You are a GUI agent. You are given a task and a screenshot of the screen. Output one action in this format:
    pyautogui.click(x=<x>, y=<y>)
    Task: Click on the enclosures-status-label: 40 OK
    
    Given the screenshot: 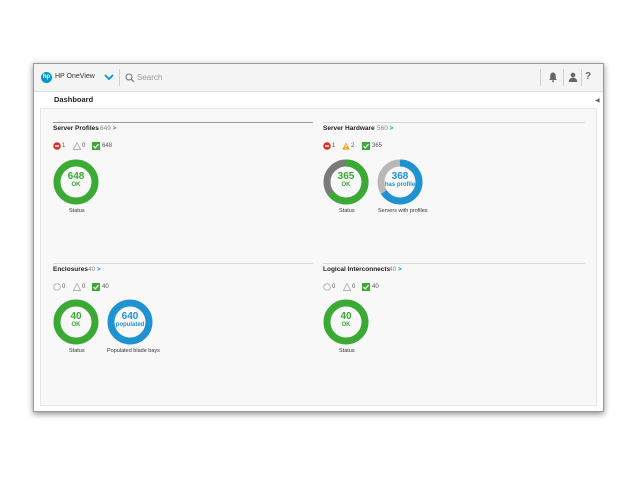 What is the action you would take?
    pyautogui.click(x=76, y=320)
    